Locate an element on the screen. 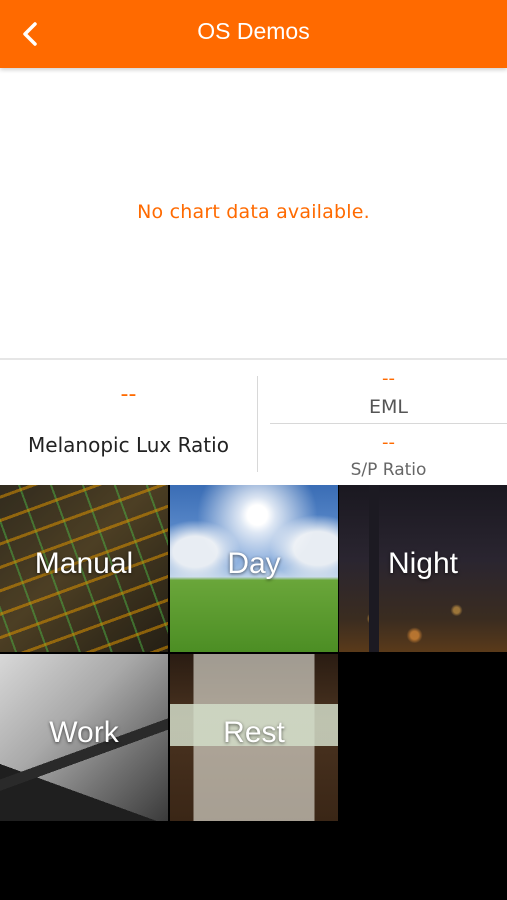  tile-label-rest: Rest is located at coordinates (254, 732).